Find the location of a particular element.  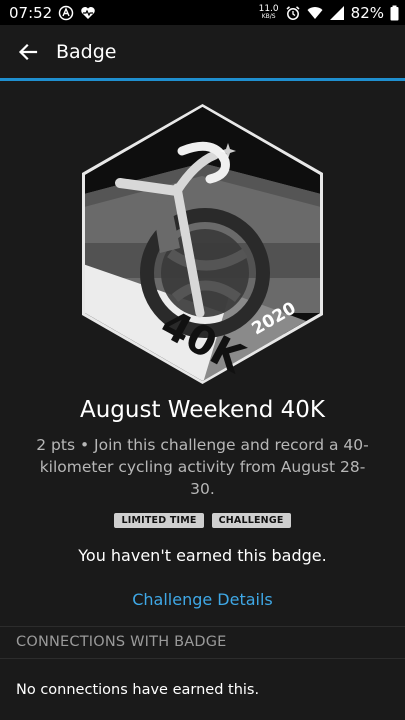

status-bar: 07:52 11.0 KB/S 82% is located at coordinates (202, 12).